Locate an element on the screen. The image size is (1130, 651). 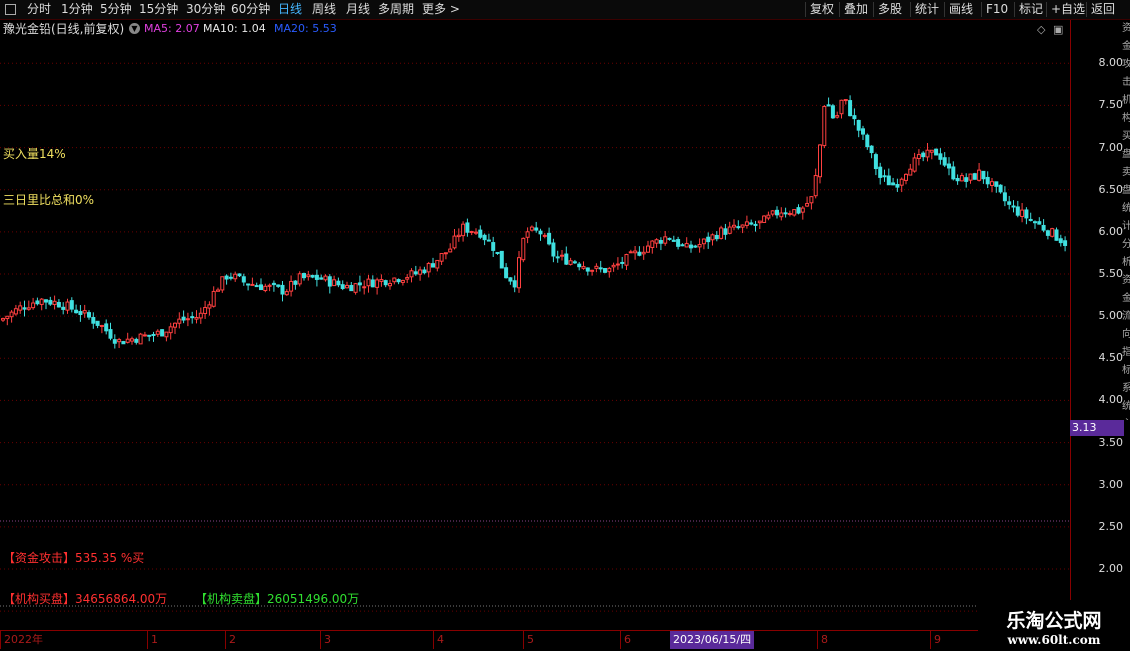
period-tab-1: 1分钟 is located at coordinates (77, 9).